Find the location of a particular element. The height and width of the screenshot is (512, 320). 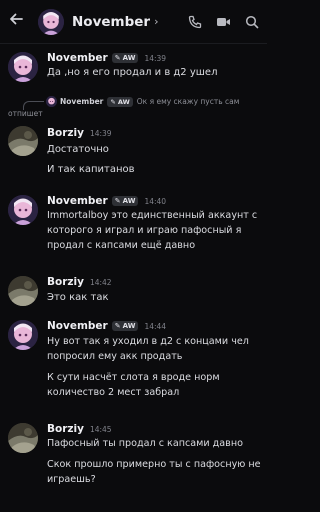

message-text: Достаточно И так капитанов is located at coordinates (91, 159).